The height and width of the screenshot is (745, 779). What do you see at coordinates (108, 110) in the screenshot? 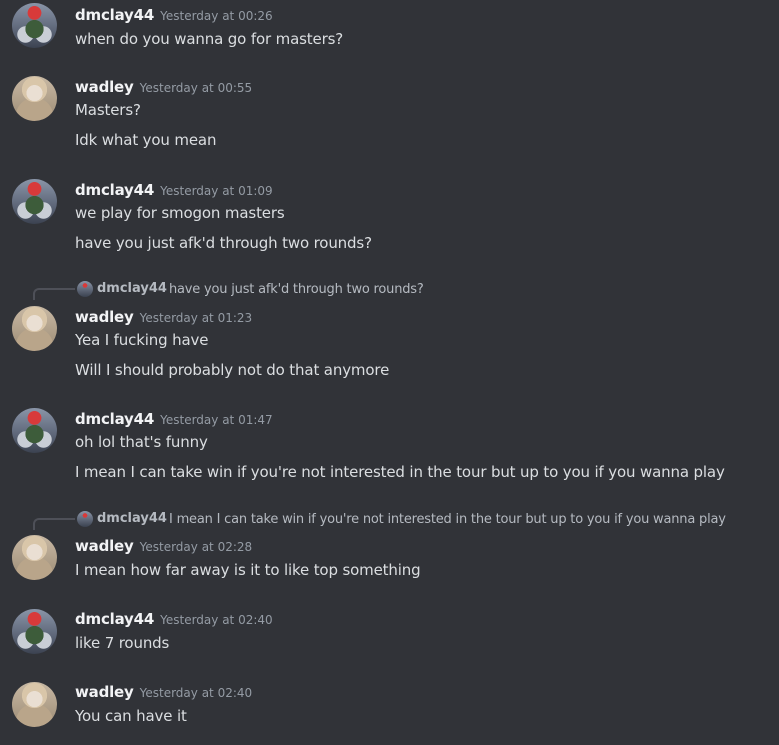
I see `message-text: Masters?` at bounding box center [108, 110].